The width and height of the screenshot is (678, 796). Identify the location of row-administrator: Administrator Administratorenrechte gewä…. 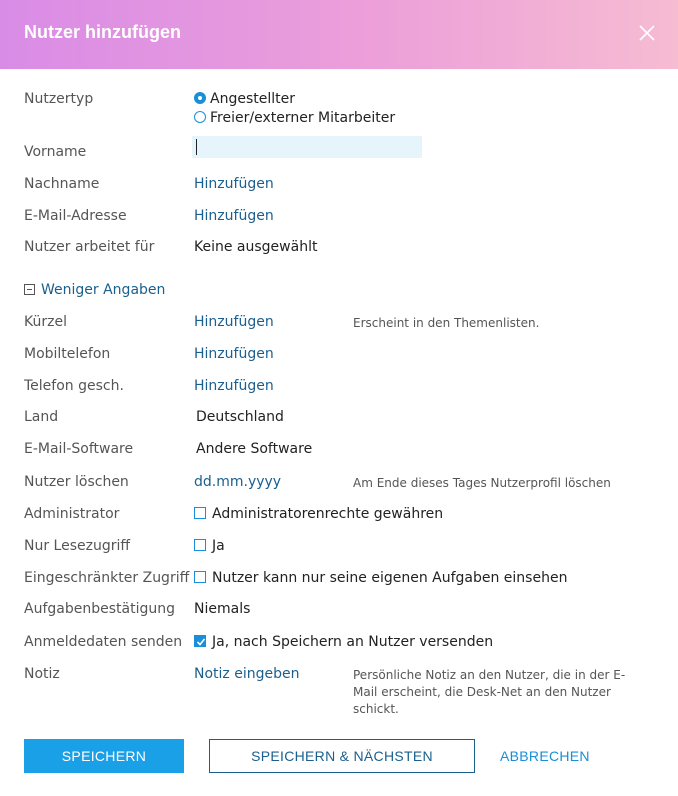
(339, 519).